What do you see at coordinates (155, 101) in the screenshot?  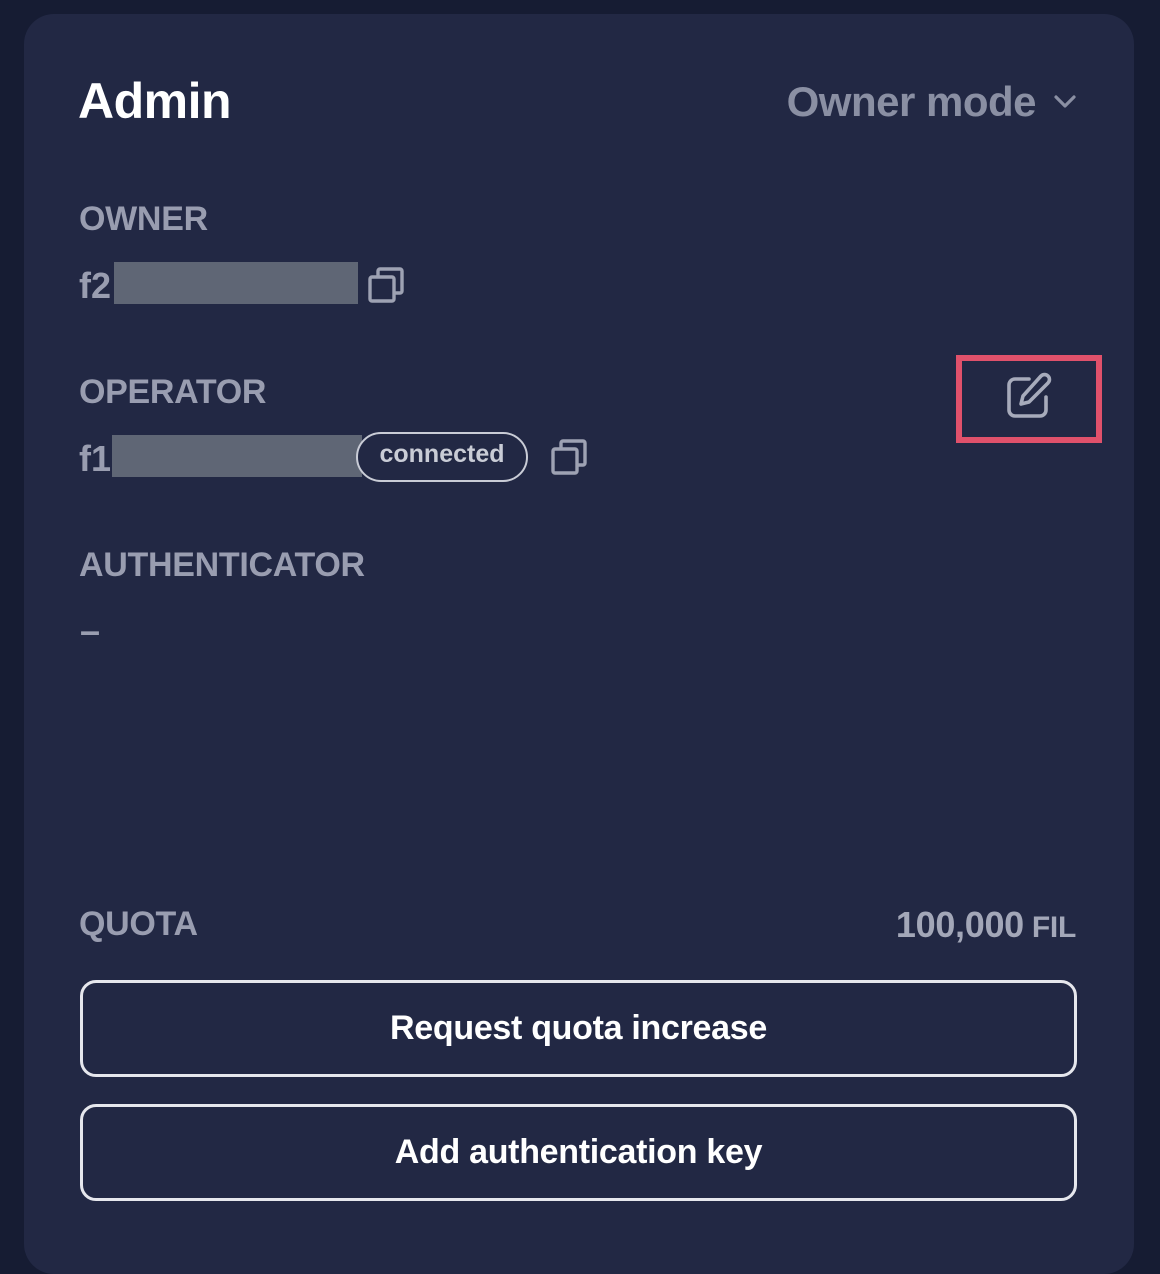 I see `card-title: Admin` at bounding box center [155, 101].